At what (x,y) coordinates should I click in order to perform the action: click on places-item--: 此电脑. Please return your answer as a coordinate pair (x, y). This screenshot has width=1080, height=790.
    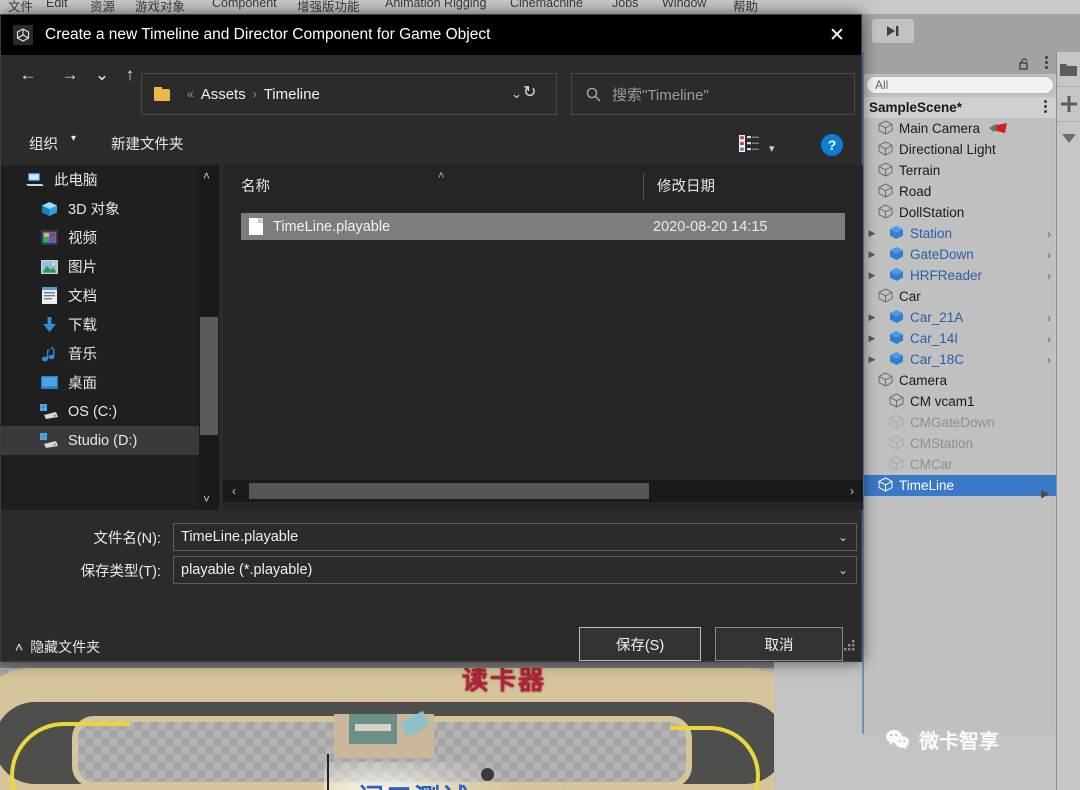
    Looking at the image, I should click on (110, 179).